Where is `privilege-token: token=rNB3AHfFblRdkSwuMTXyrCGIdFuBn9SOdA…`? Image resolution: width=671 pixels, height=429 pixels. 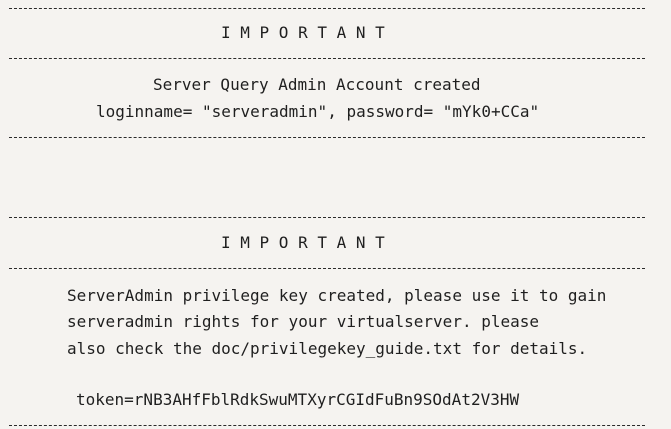
privilege-token: token=rNB3AHfFblRdkSwuMTXyrCGIdFuBn9SOdA… is located at coordinates (298, 399).